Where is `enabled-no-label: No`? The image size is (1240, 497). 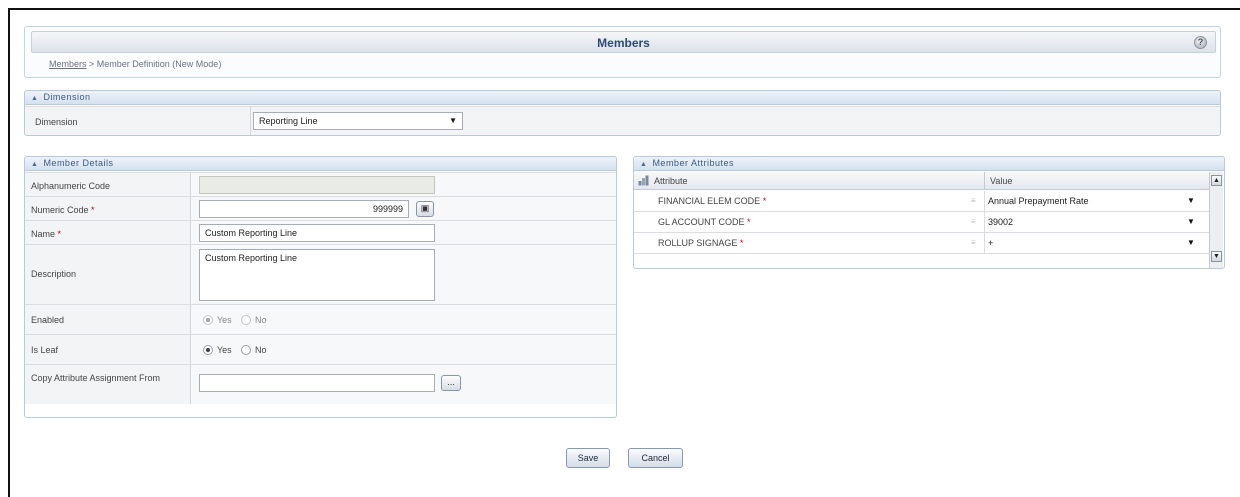
enabled-no-label: No is located at coordinates (261, 320).